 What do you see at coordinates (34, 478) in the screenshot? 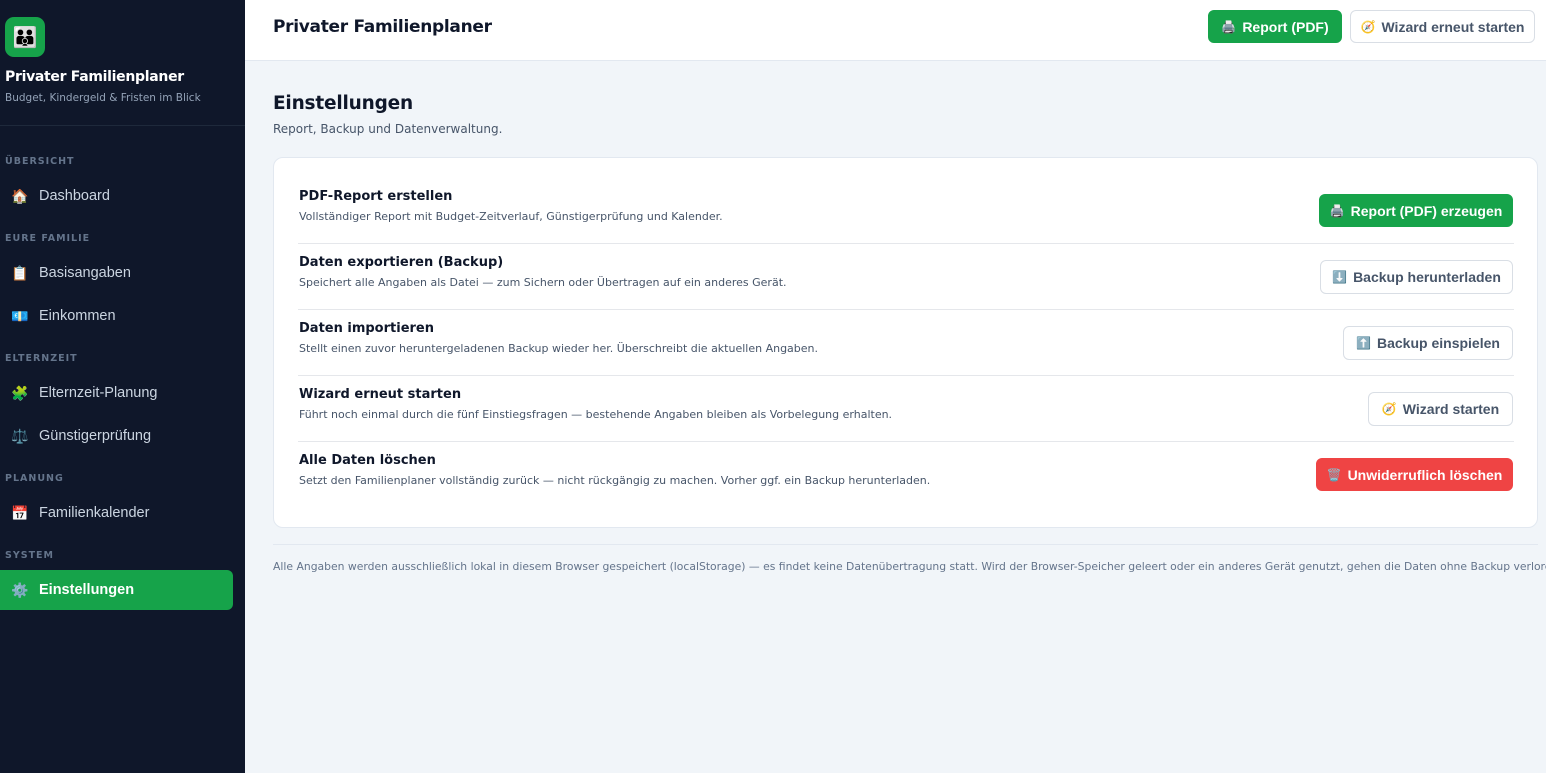
I see `nav-section-planung: PLANUNG` at bounding box center [34, 478].